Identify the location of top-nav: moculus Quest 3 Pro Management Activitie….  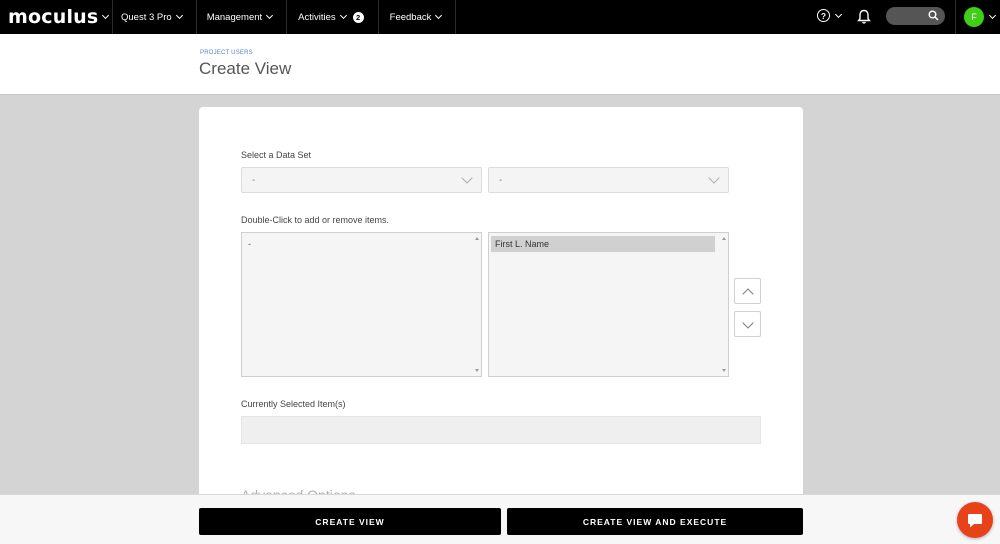
(500, 17).